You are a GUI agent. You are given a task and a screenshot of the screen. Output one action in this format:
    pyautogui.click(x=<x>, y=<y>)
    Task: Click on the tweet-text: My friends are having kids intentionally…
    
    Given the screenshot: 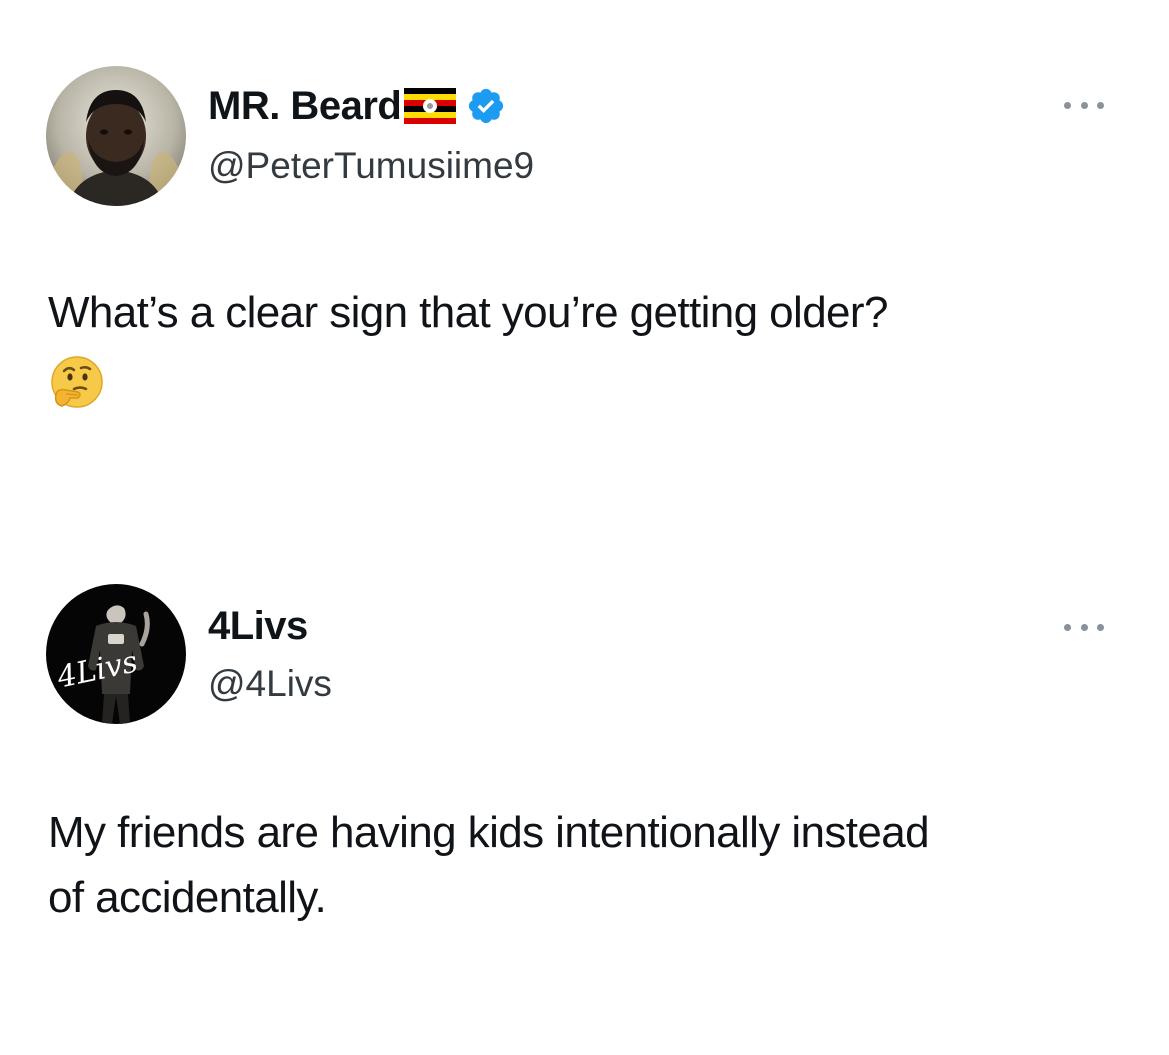 What is the action you would take?
    pyautogui.click(x=489, y=865)
    